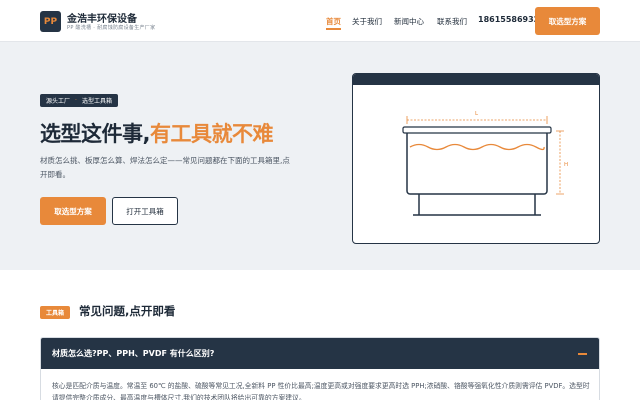 This screenshot has height=400, width=640. What do you see at coordinates (165, 167) in the screenshot?
I see `hero-description: 材质怎么挑、板厚怎么算、焊法怎么定——常见问题都在下面的工具箱里,点开即看。` at bounding box center [165, 167].